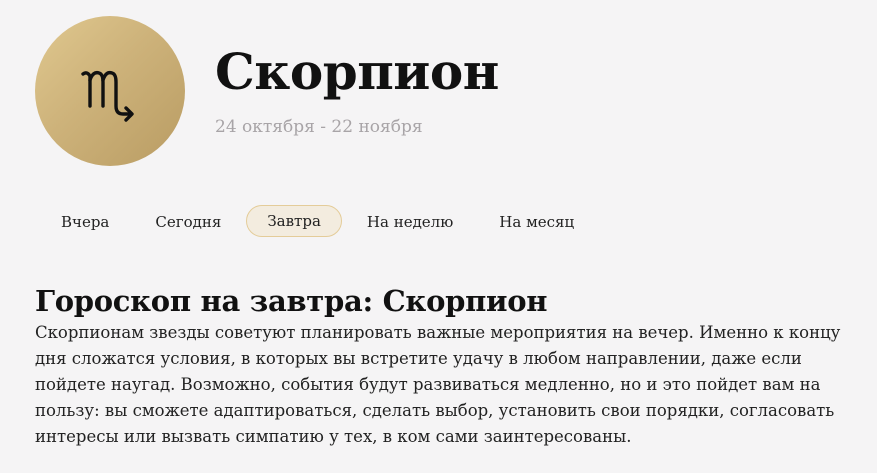  I want to click on period-tabs: Вчера Сегодня Завтра На неделю На месяц, so click(317, 221).